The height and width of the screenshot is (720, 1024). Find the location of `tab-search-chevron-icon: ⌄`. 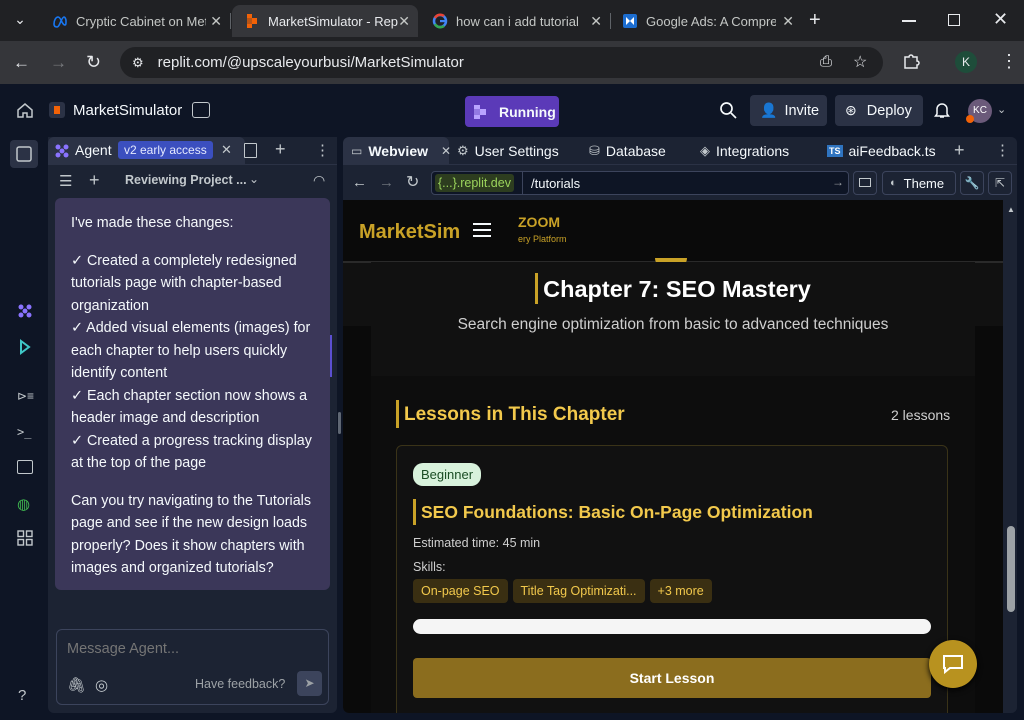

tab-search-chevron-icon: ⌄ is located at coordinates (20, 21).